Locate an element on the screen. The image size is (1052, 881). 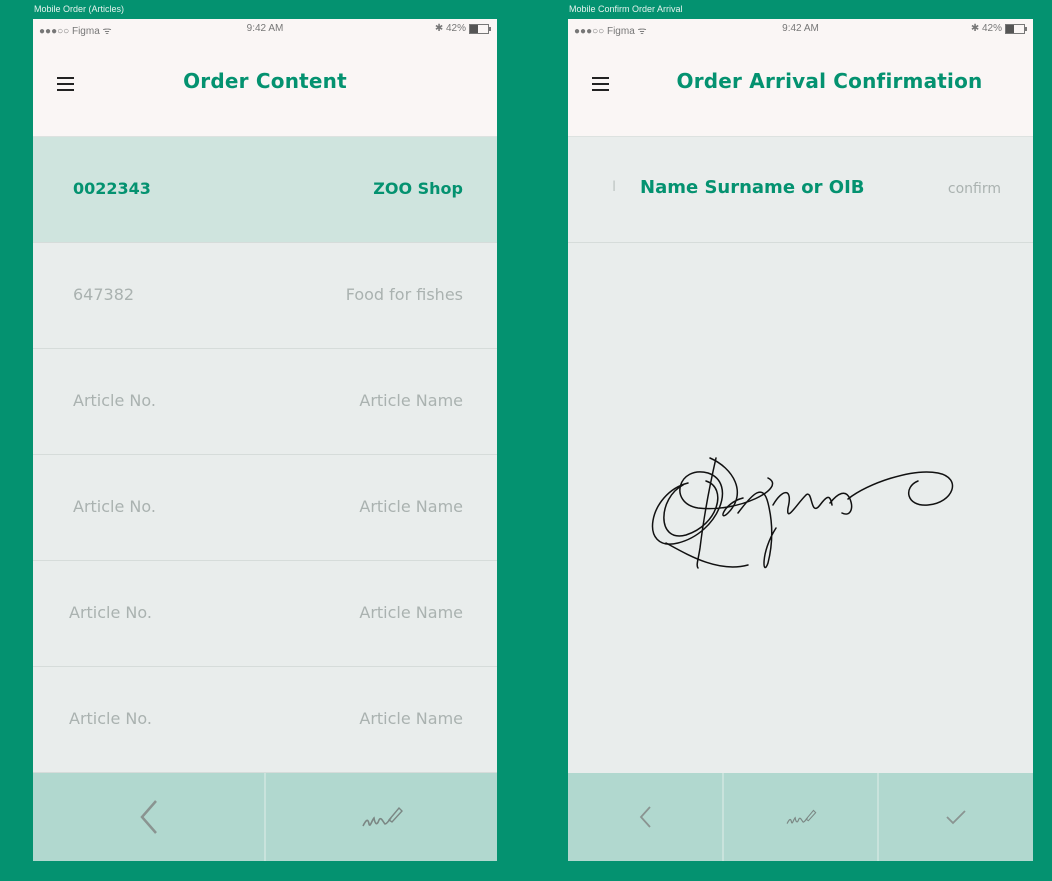
app-header: Order Content is located at coordinates (265, 88).